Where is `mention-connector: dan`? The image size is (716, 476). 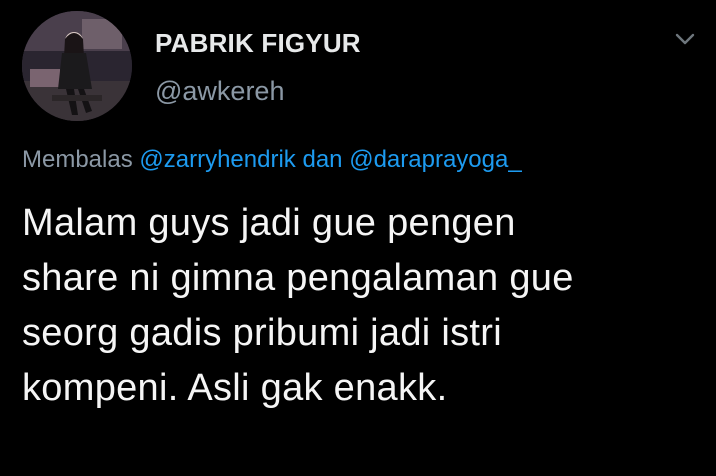
mention-connector: dan is located at coordinates (322, 159).